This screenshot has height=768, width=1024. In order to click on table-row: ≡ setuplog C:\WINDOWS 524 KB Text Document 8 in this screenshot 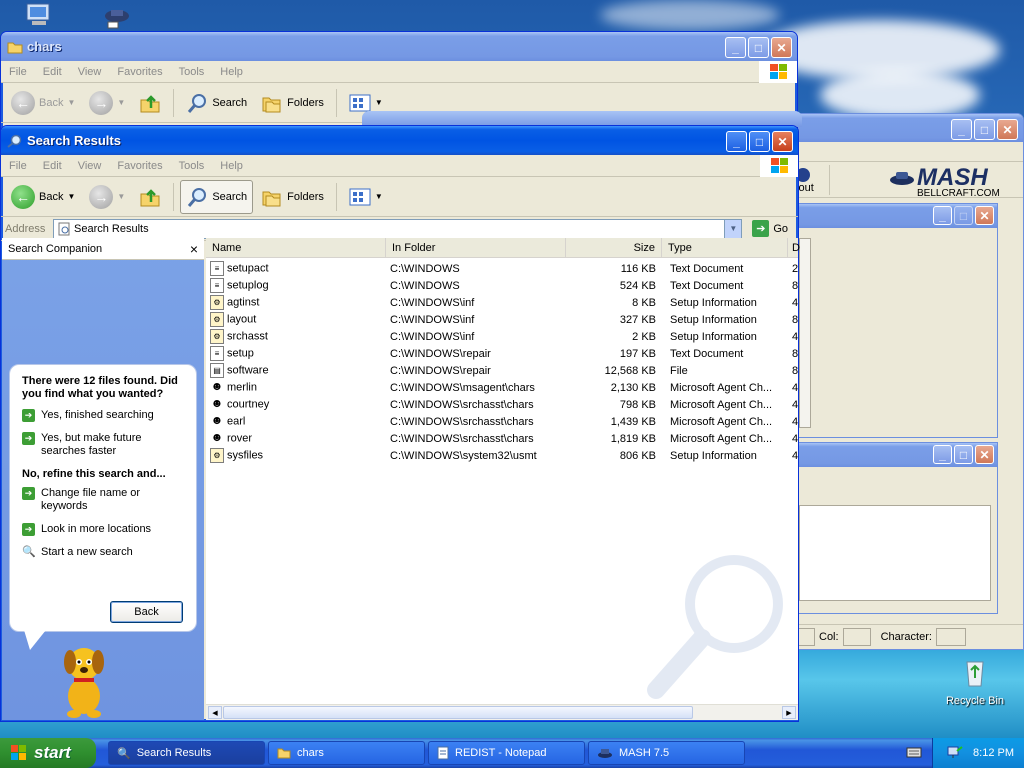, I will do `click(502, 285)`.